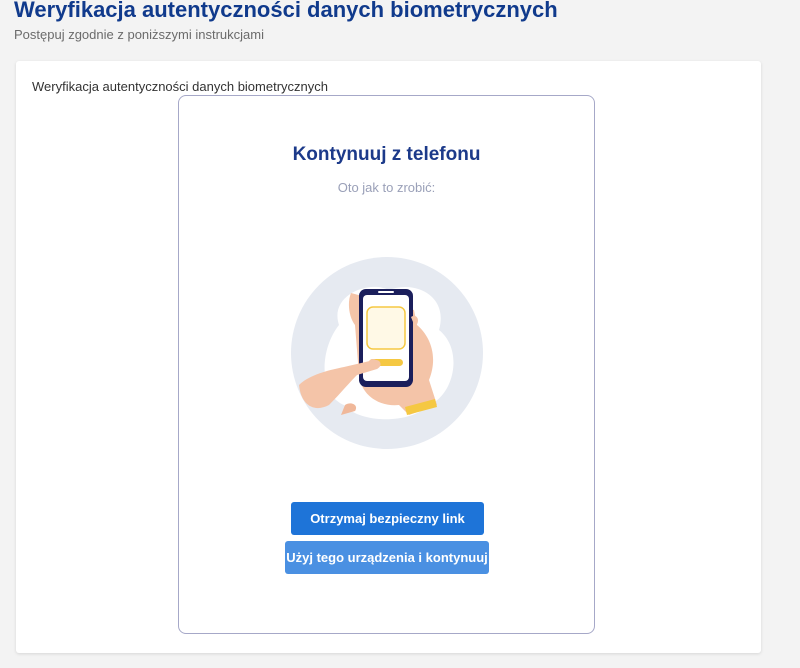  I want to click on frame-heading: Kontynuuj z telefonu, so click(386, 154).